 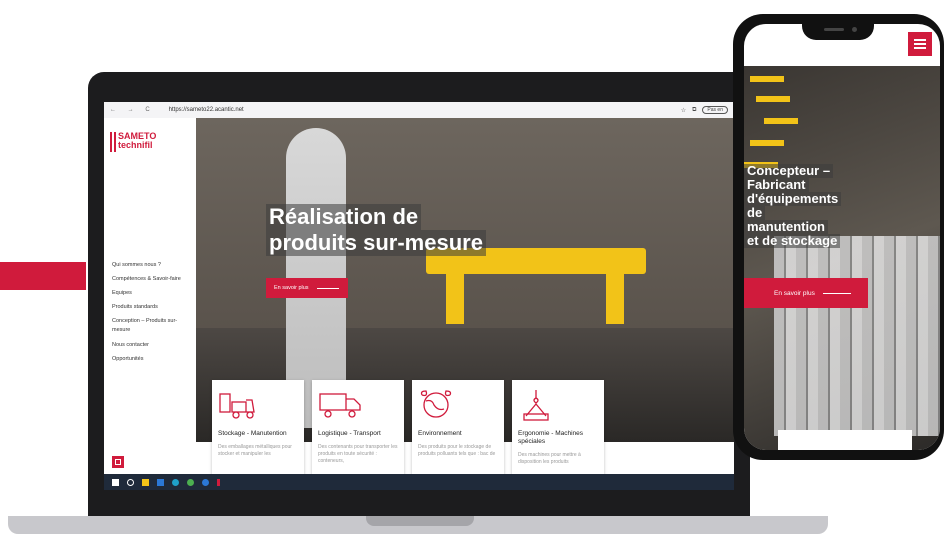 What do you see at coordinates (130, 482) in the screenshot?
I see `search-icon` at bounding box center [130, 482].